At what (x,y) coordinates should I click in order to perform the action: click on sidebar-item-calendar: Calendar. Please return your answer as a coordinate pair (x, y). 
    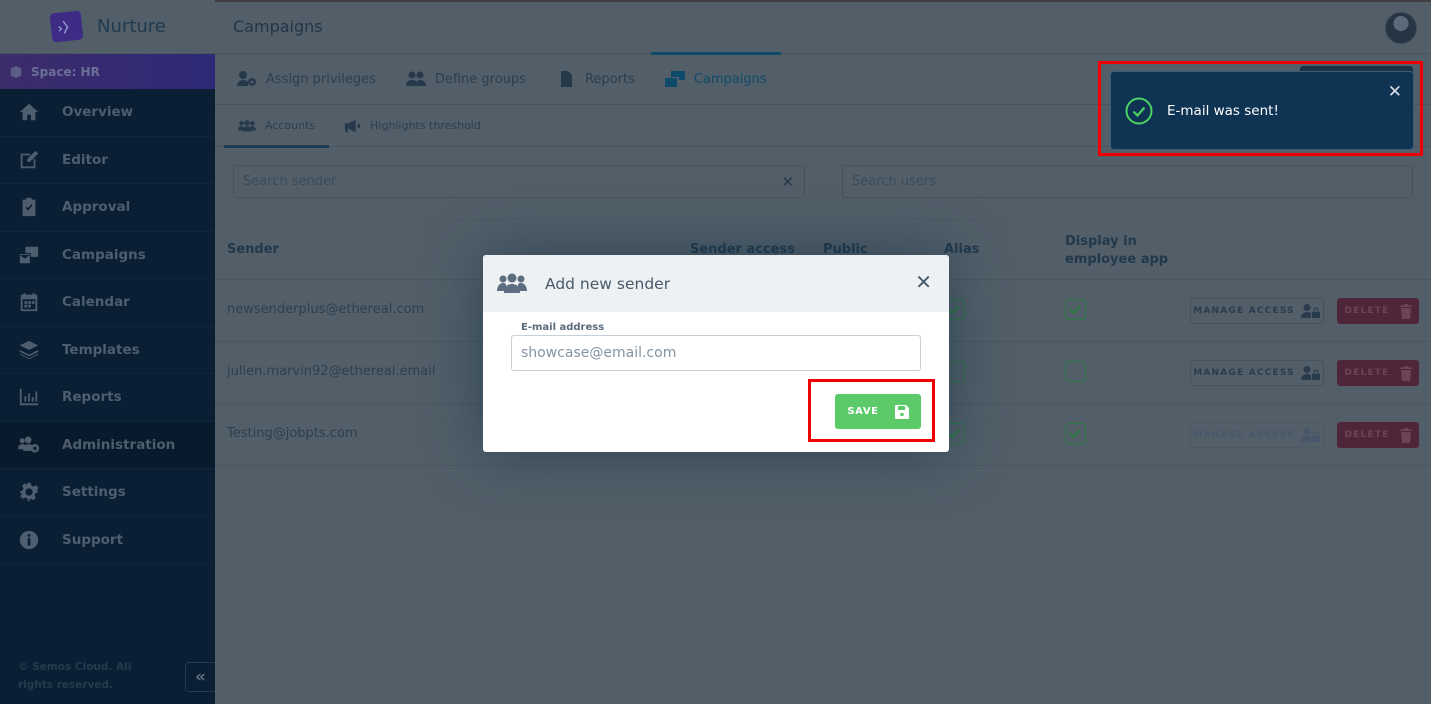
    Looking at the image, I should click on (107, 303).